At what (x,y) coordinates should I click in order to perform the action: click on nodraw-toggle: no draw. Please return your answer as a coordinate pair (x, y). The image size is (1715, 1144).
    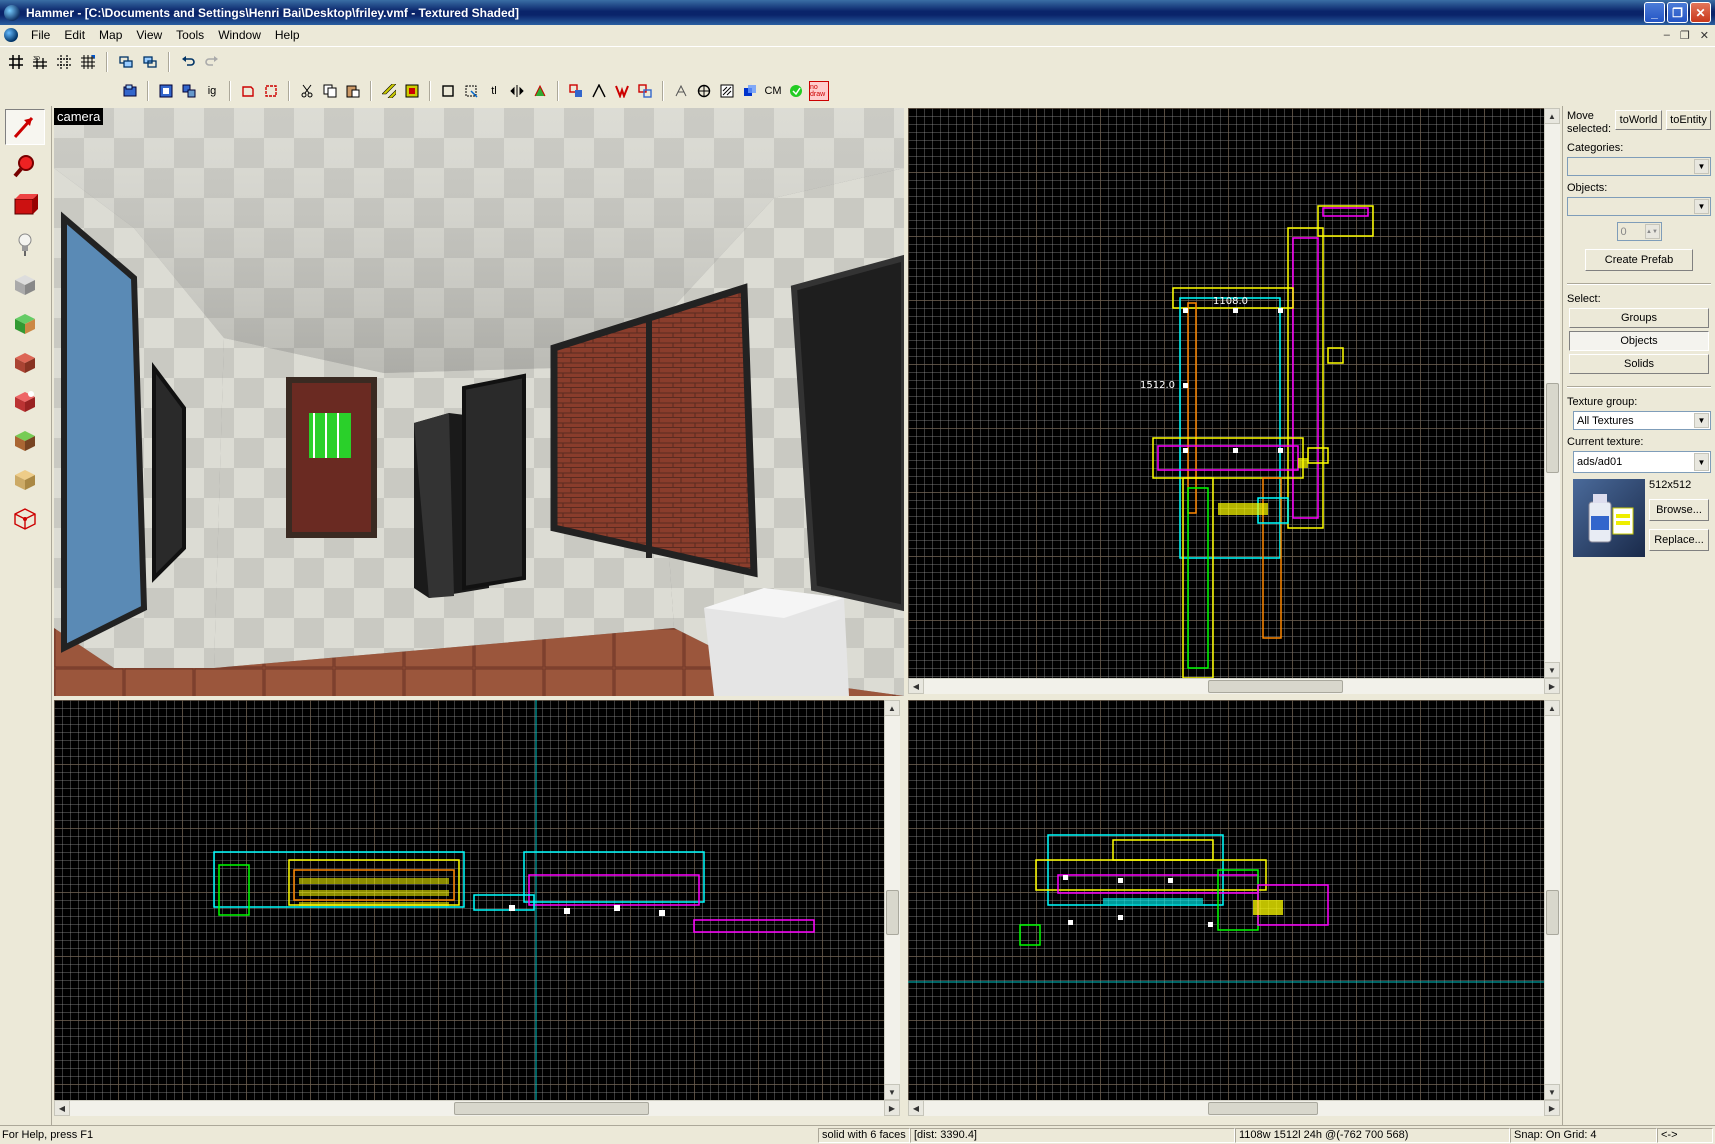
    Looking at the image, I should click on (819, 91).